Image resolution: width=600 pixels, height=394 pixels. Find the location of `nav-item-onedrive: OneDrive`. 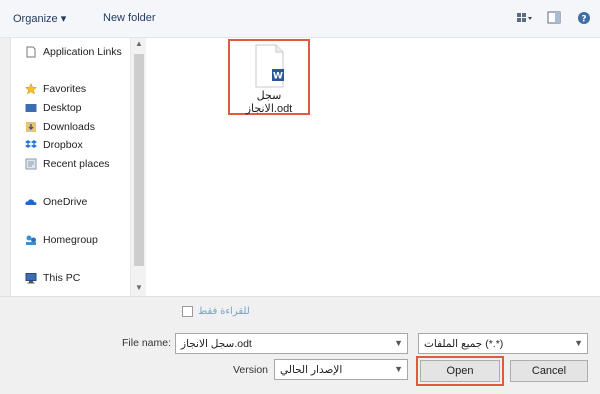

nav-item-onedrive: OneDrive is located at coordinates (56, 202).